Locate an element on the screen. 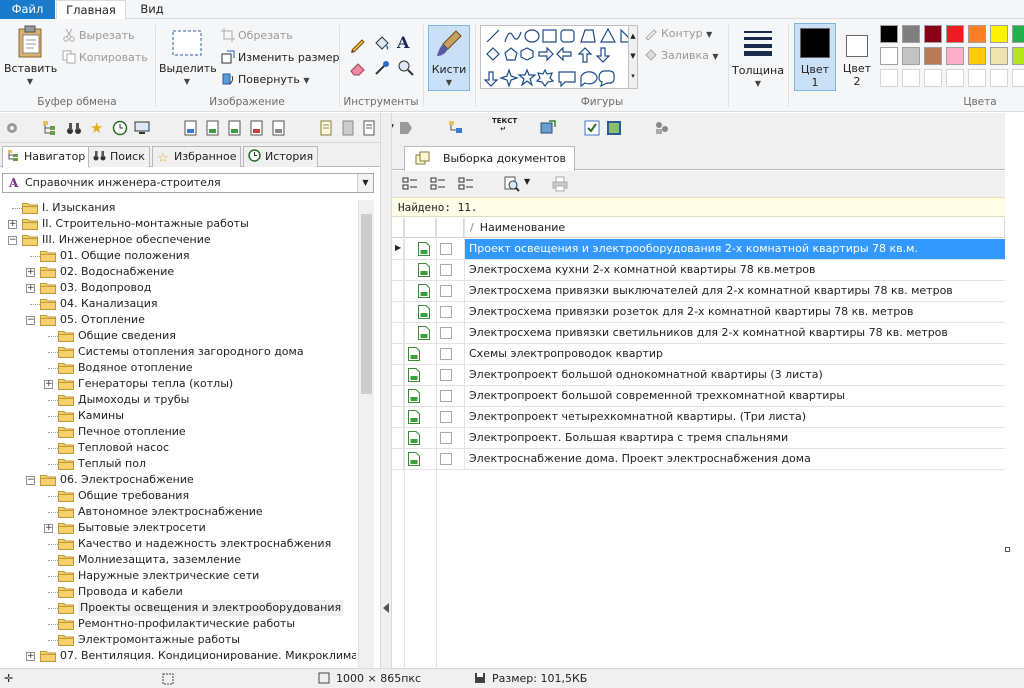 The width and height of the screenshot is (1024, 688). paste-button: Вставить ▼ is located at coordinates (30, 56).